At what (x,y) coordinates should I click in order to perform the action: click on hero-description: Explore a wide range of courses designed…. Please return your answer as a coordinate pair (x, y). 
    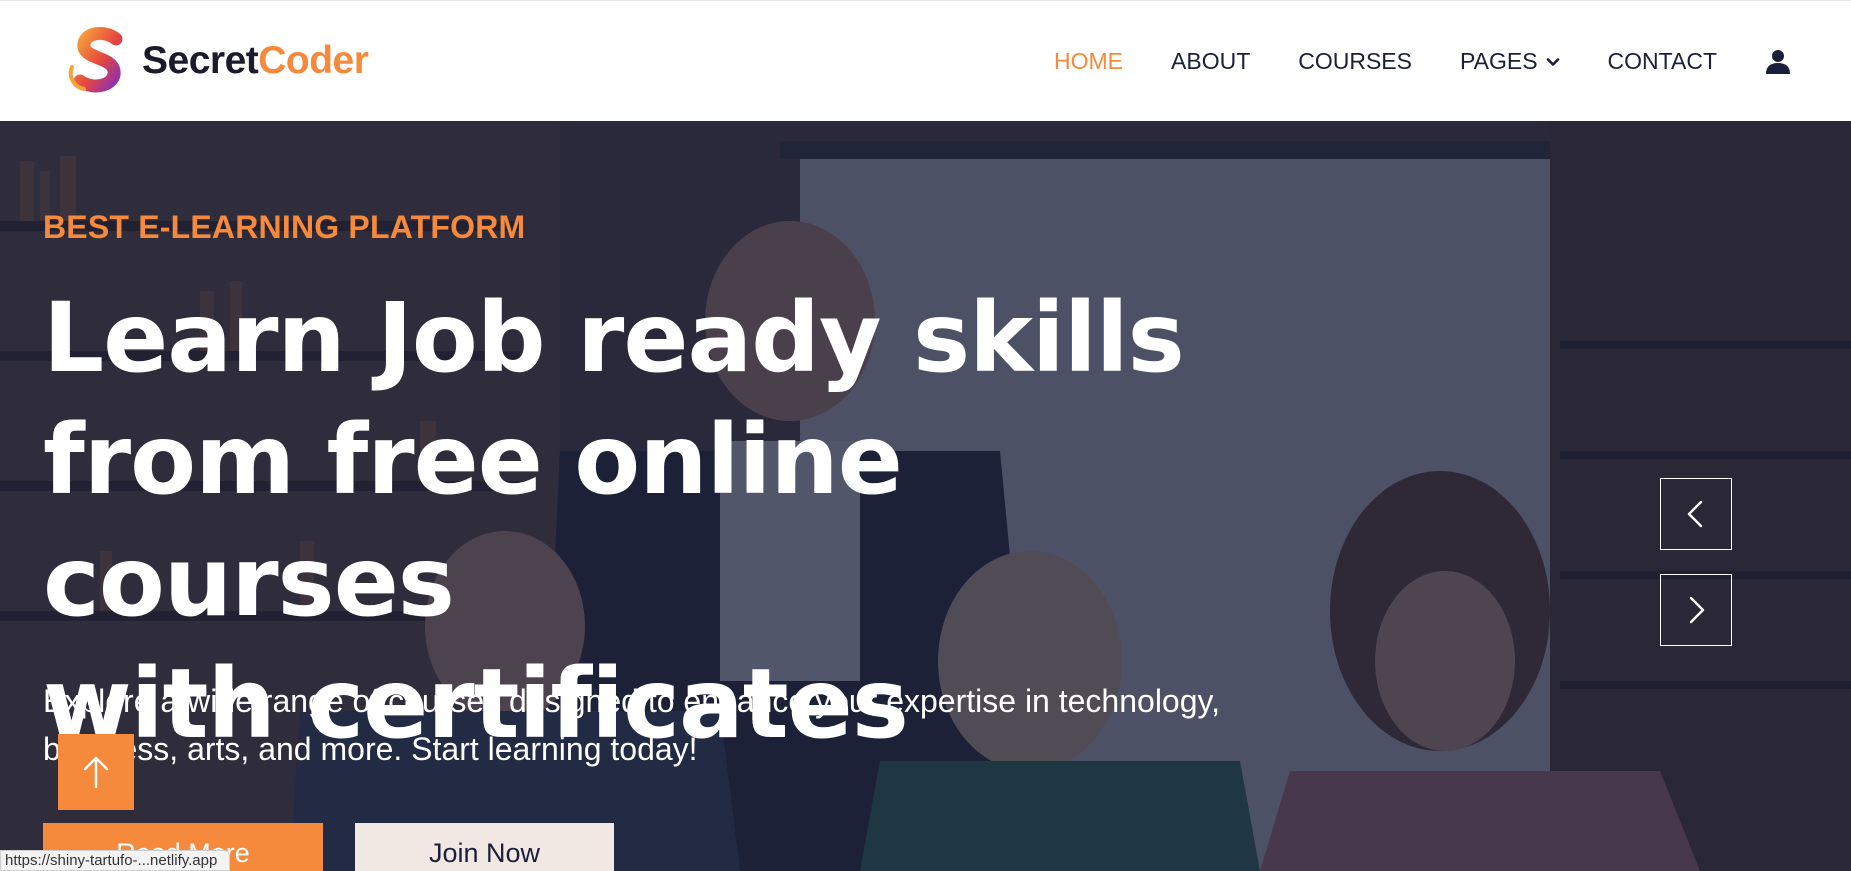
    Looking at the image, I should click on (653, 725).